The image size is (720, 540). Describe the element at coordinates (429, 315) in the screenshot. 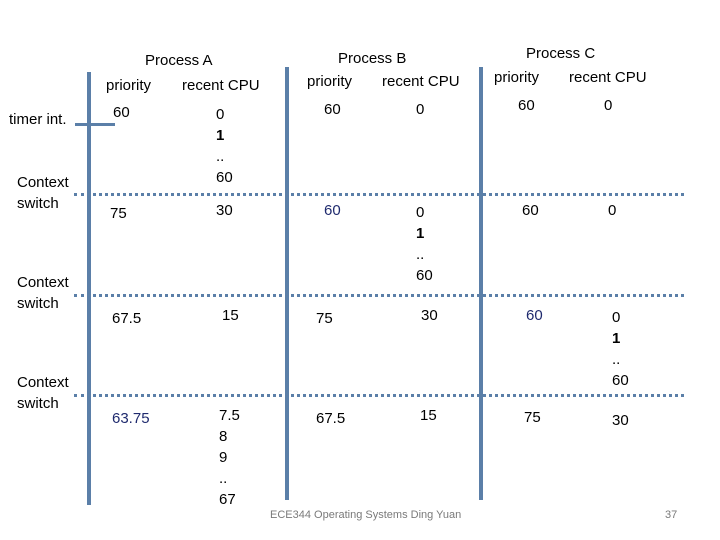

I see `process-b-cpu-r3: 30` at that location.